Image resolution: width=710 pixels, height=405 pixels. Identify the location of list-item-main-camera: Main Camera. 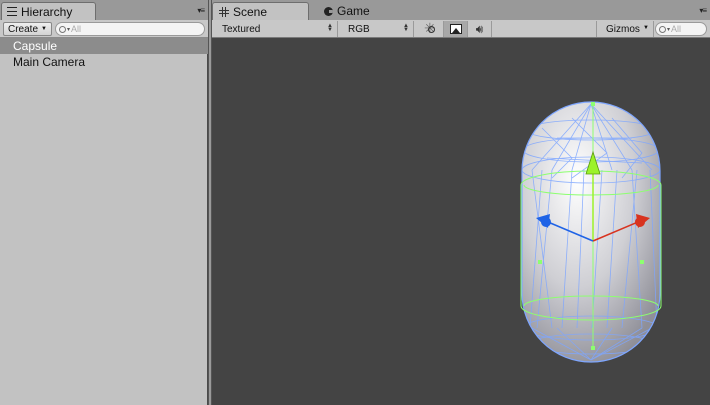
(104, 62).